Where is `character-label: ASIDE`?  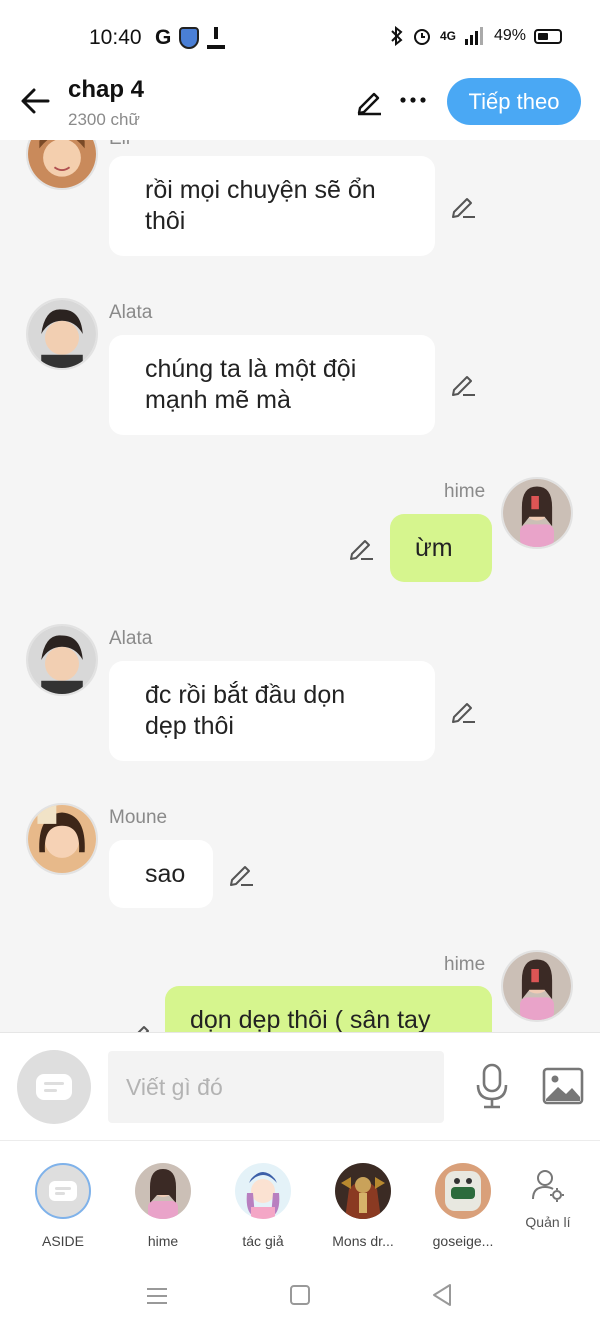
character-label: ASIDE is located at coordinates (62, 1241).